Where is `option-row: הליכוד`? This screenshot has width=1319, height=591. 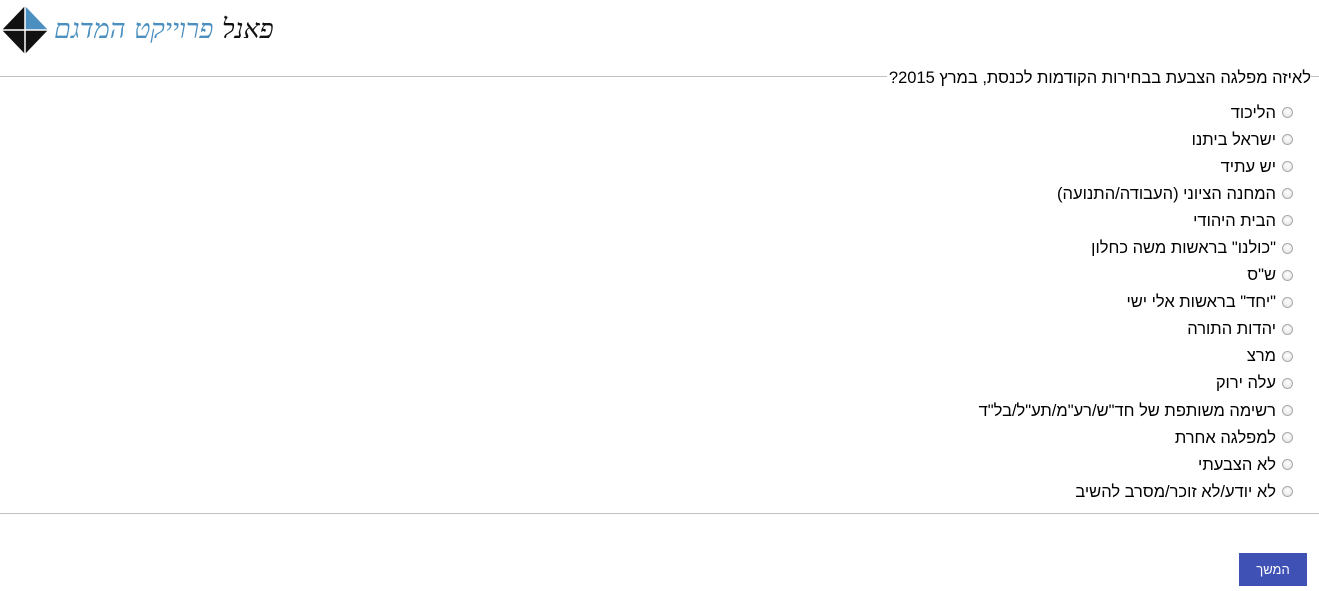
option-row: הליכוד is located at coordinates (1136, 112).